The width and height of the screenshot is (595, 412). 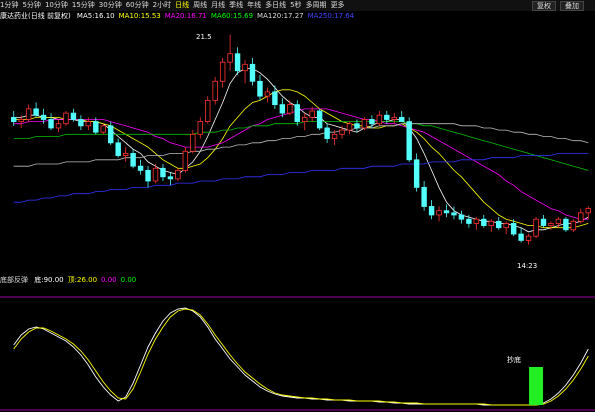 What do you see at coordinates (544, 6) in the screenshot?
I see `right-tab: 复权` at bounding box center [544, 6].